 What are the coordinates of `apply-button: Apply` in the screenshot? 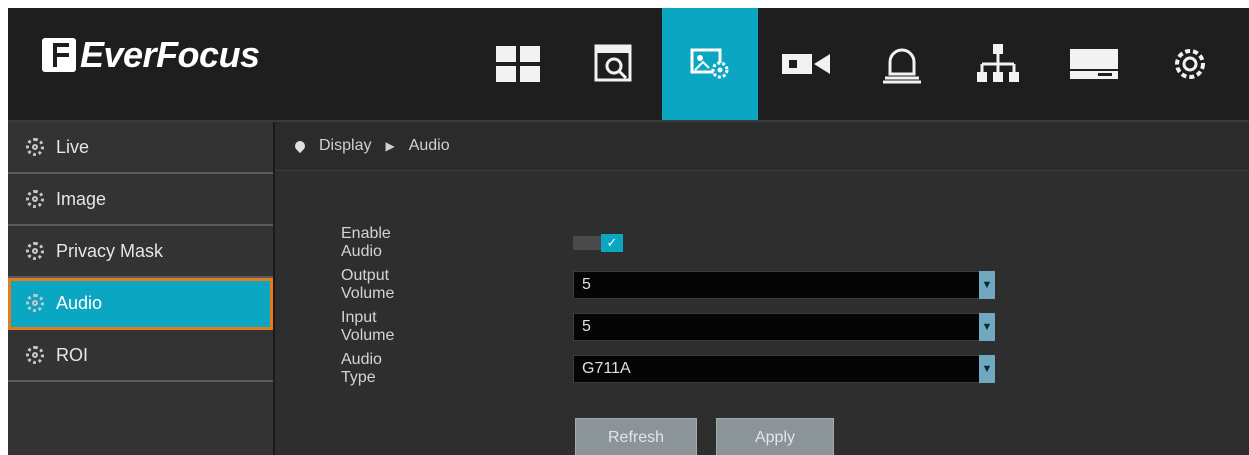 It's located at (775, 436).